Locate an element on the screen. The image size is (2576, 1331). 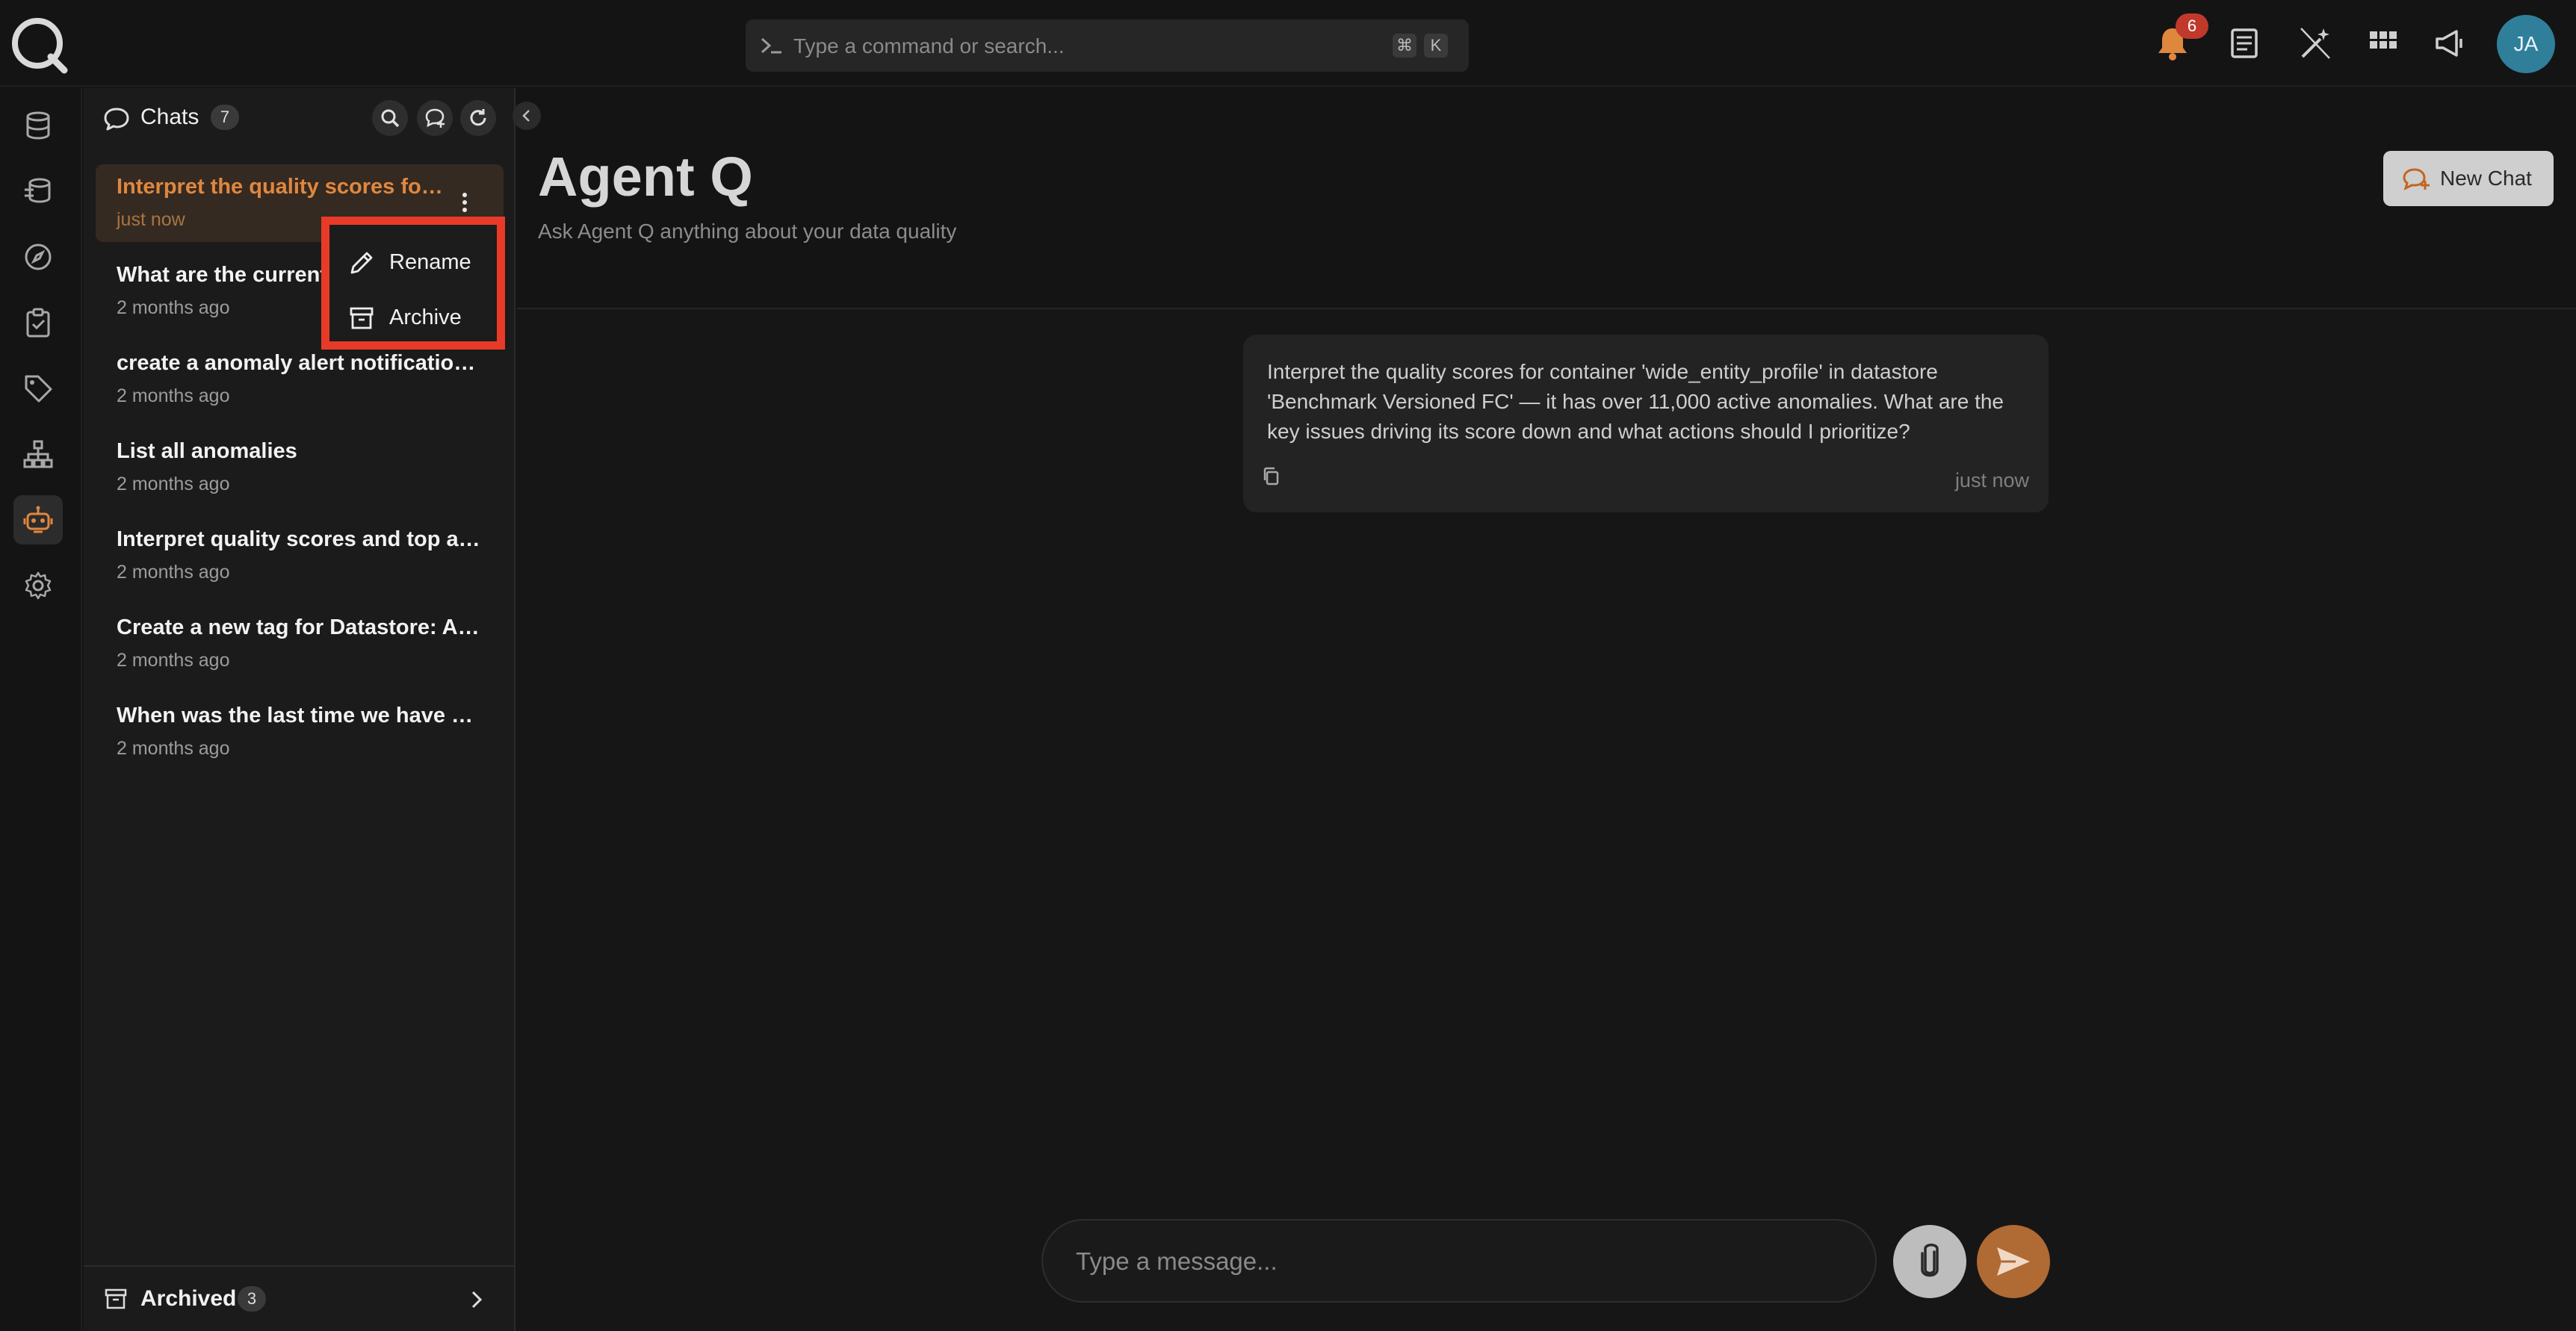
search-chats-button is located at coordinates (390, 118).